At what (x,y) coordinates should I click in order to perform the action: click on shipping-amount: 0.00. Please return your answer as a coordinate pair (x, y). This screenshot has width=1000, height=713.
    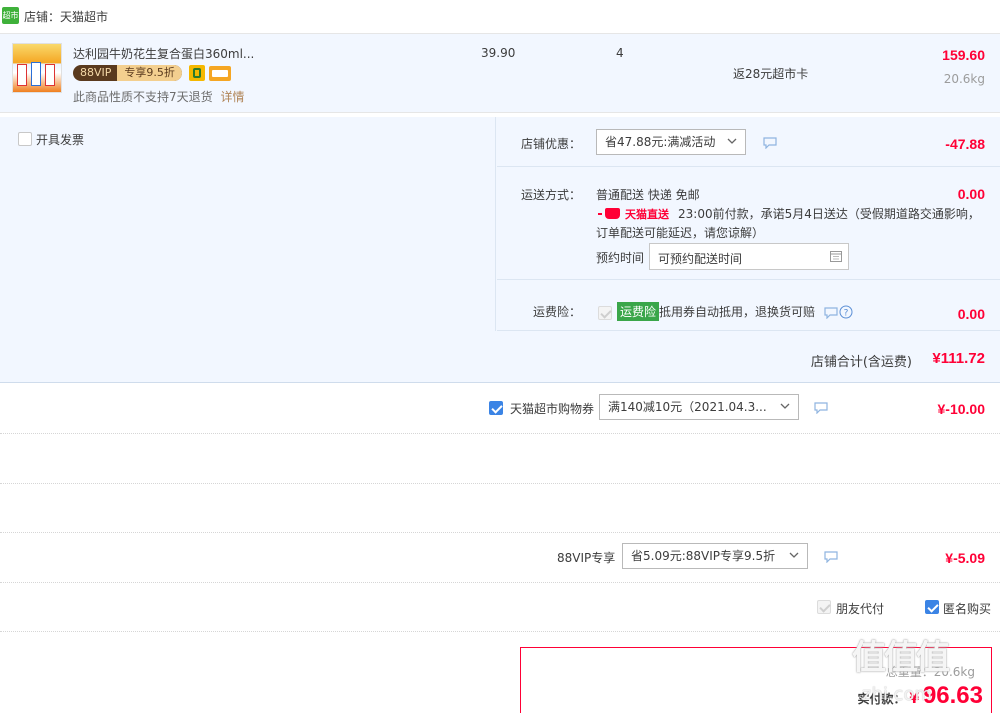
    Looking at the image, I should click on (971, 194).